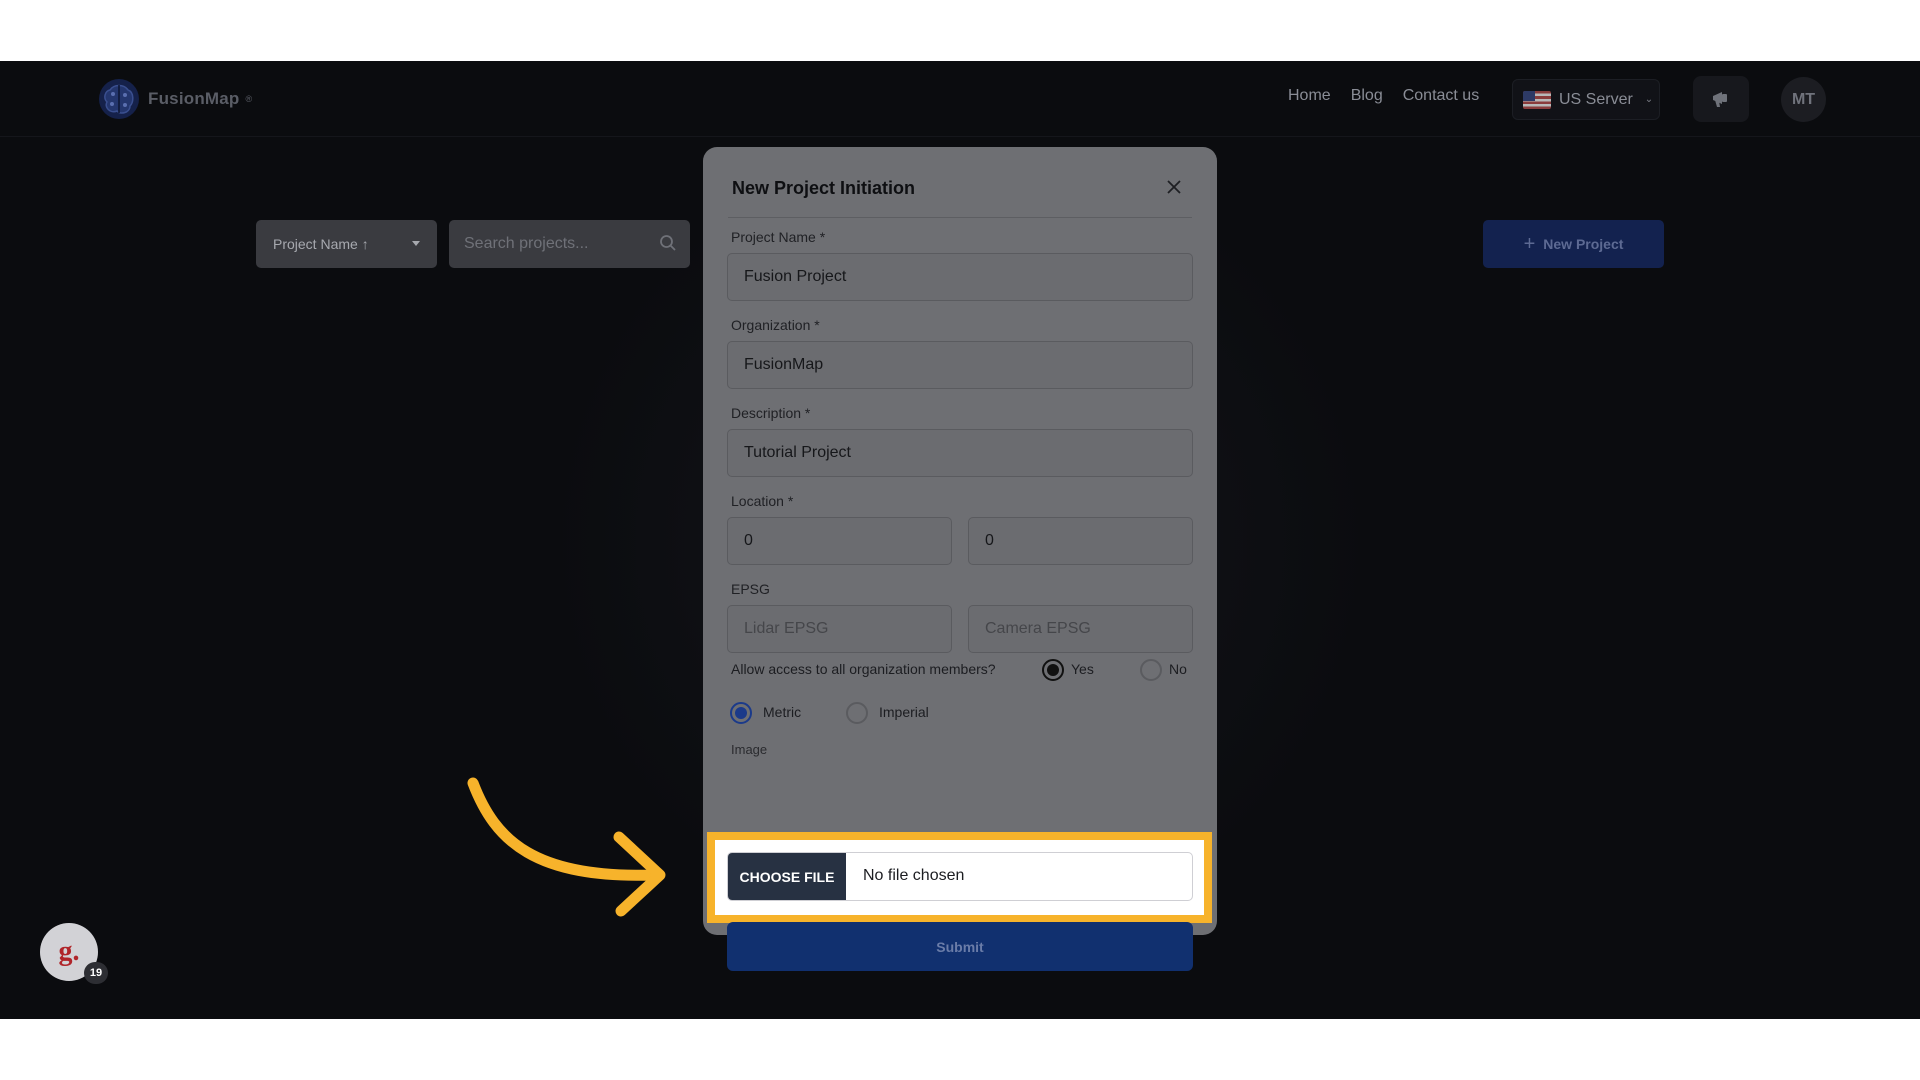  I want to click on access-no-label: No, so click(1178, 669).